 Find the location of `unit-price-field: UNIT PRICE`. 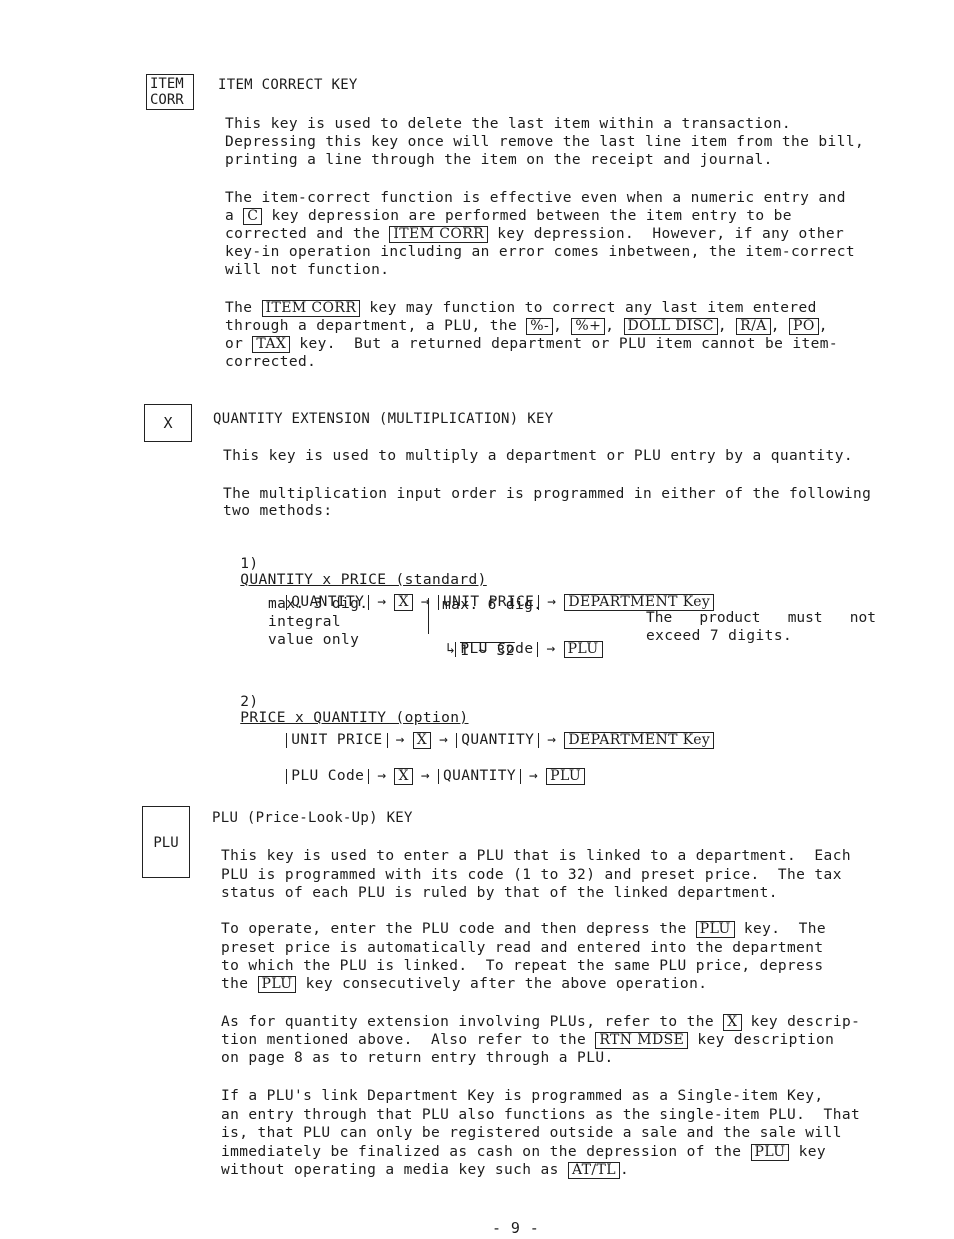

unit-price-field: UNIT PRICE is located at coordinates (337, 740).